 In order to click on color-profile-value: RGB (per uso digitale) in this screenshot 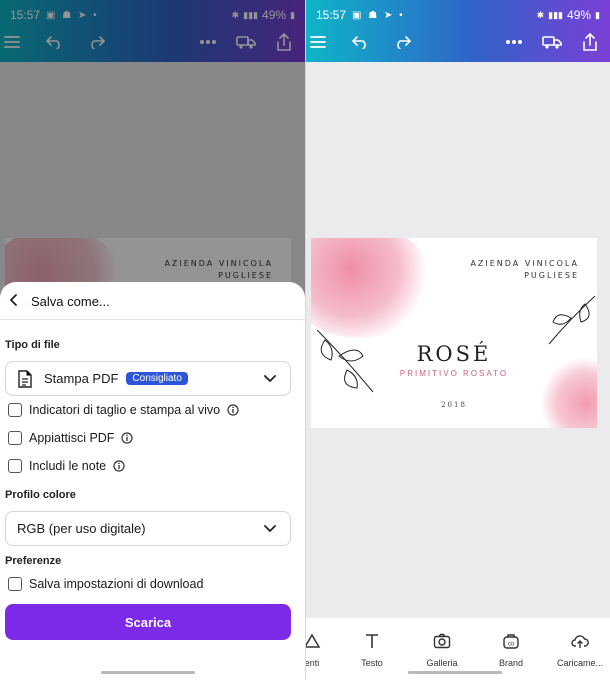, I will do `click(81, 528)`.